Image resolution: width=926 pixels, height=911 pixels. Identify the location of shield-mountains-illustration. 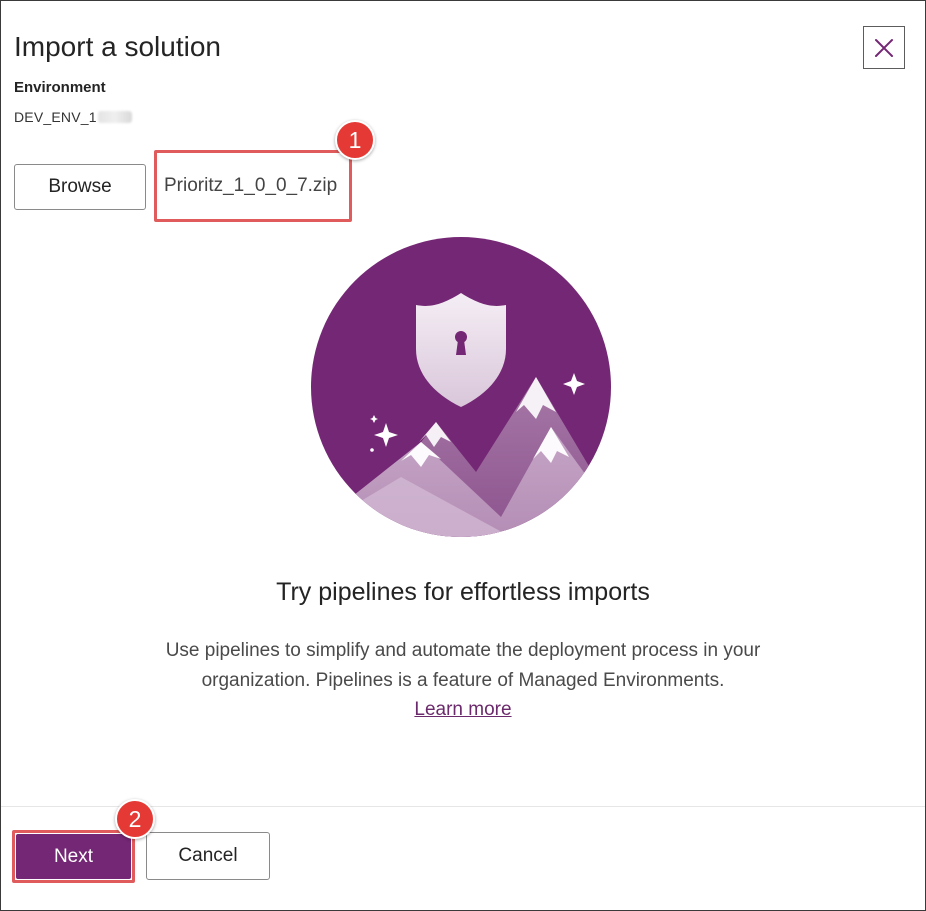
(461, 387).